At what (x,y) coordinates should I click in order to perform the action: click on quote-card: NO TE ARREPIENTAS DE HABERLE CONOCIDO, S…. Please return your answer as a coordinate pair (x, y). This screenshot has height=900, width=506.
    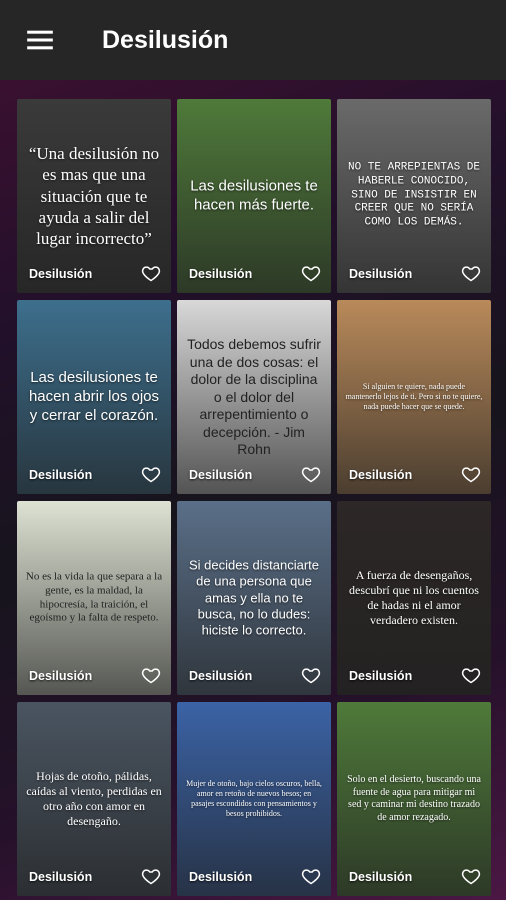
    Looking at the image, I should click on (414, 196).